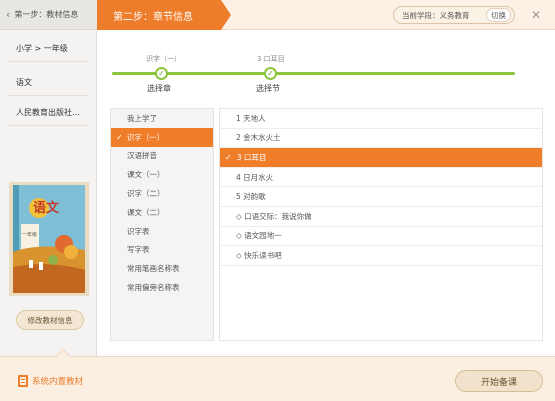  Describe the element at coordinates (49, 239) in the screenshot. I see `textbook-cover: 语文 一年级` at that location.